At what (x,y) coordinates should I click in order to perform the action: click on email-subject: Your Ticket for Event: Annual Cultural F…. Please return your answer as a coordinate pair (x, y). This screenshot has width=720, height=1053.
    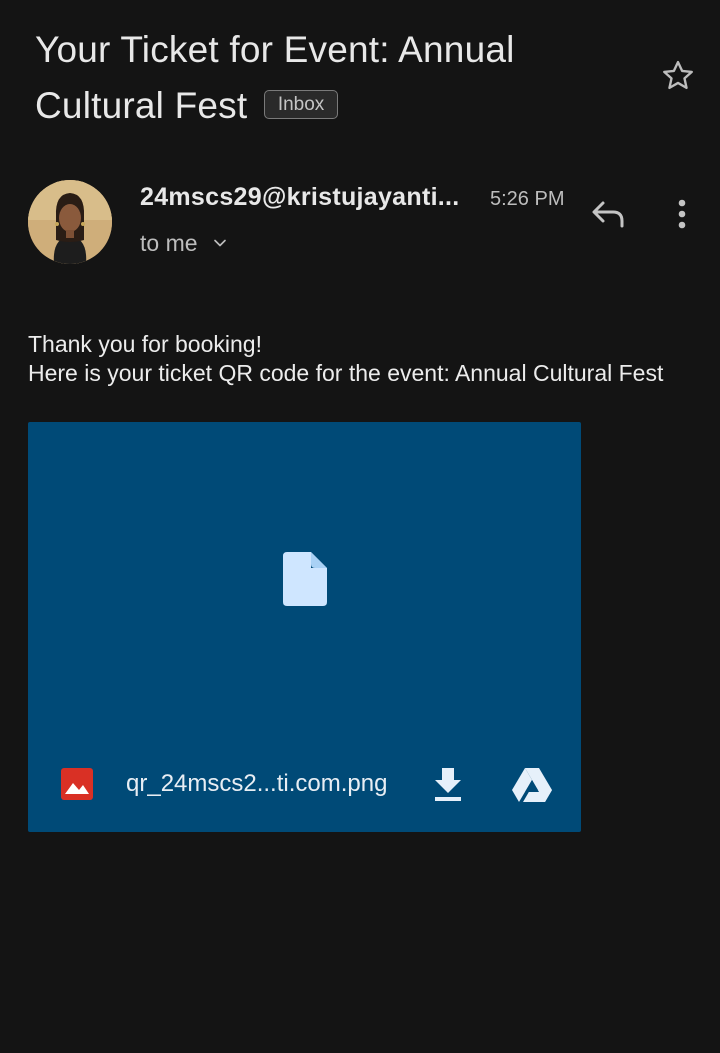
    Looking at the image, I should click on (330, 78).